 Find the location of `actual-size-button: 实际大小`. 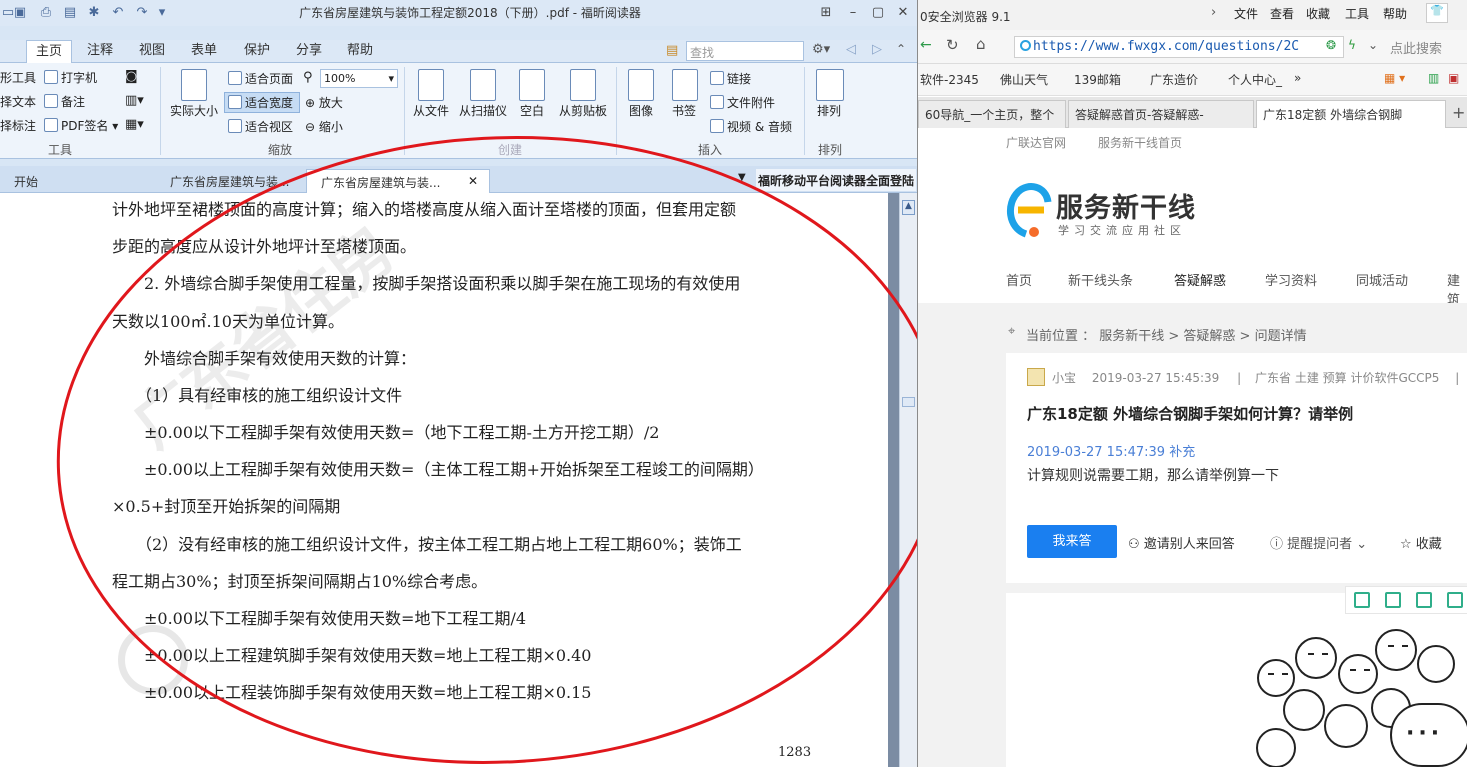

actual-size-button: 实际大小 is located at coordinates (194, 110).